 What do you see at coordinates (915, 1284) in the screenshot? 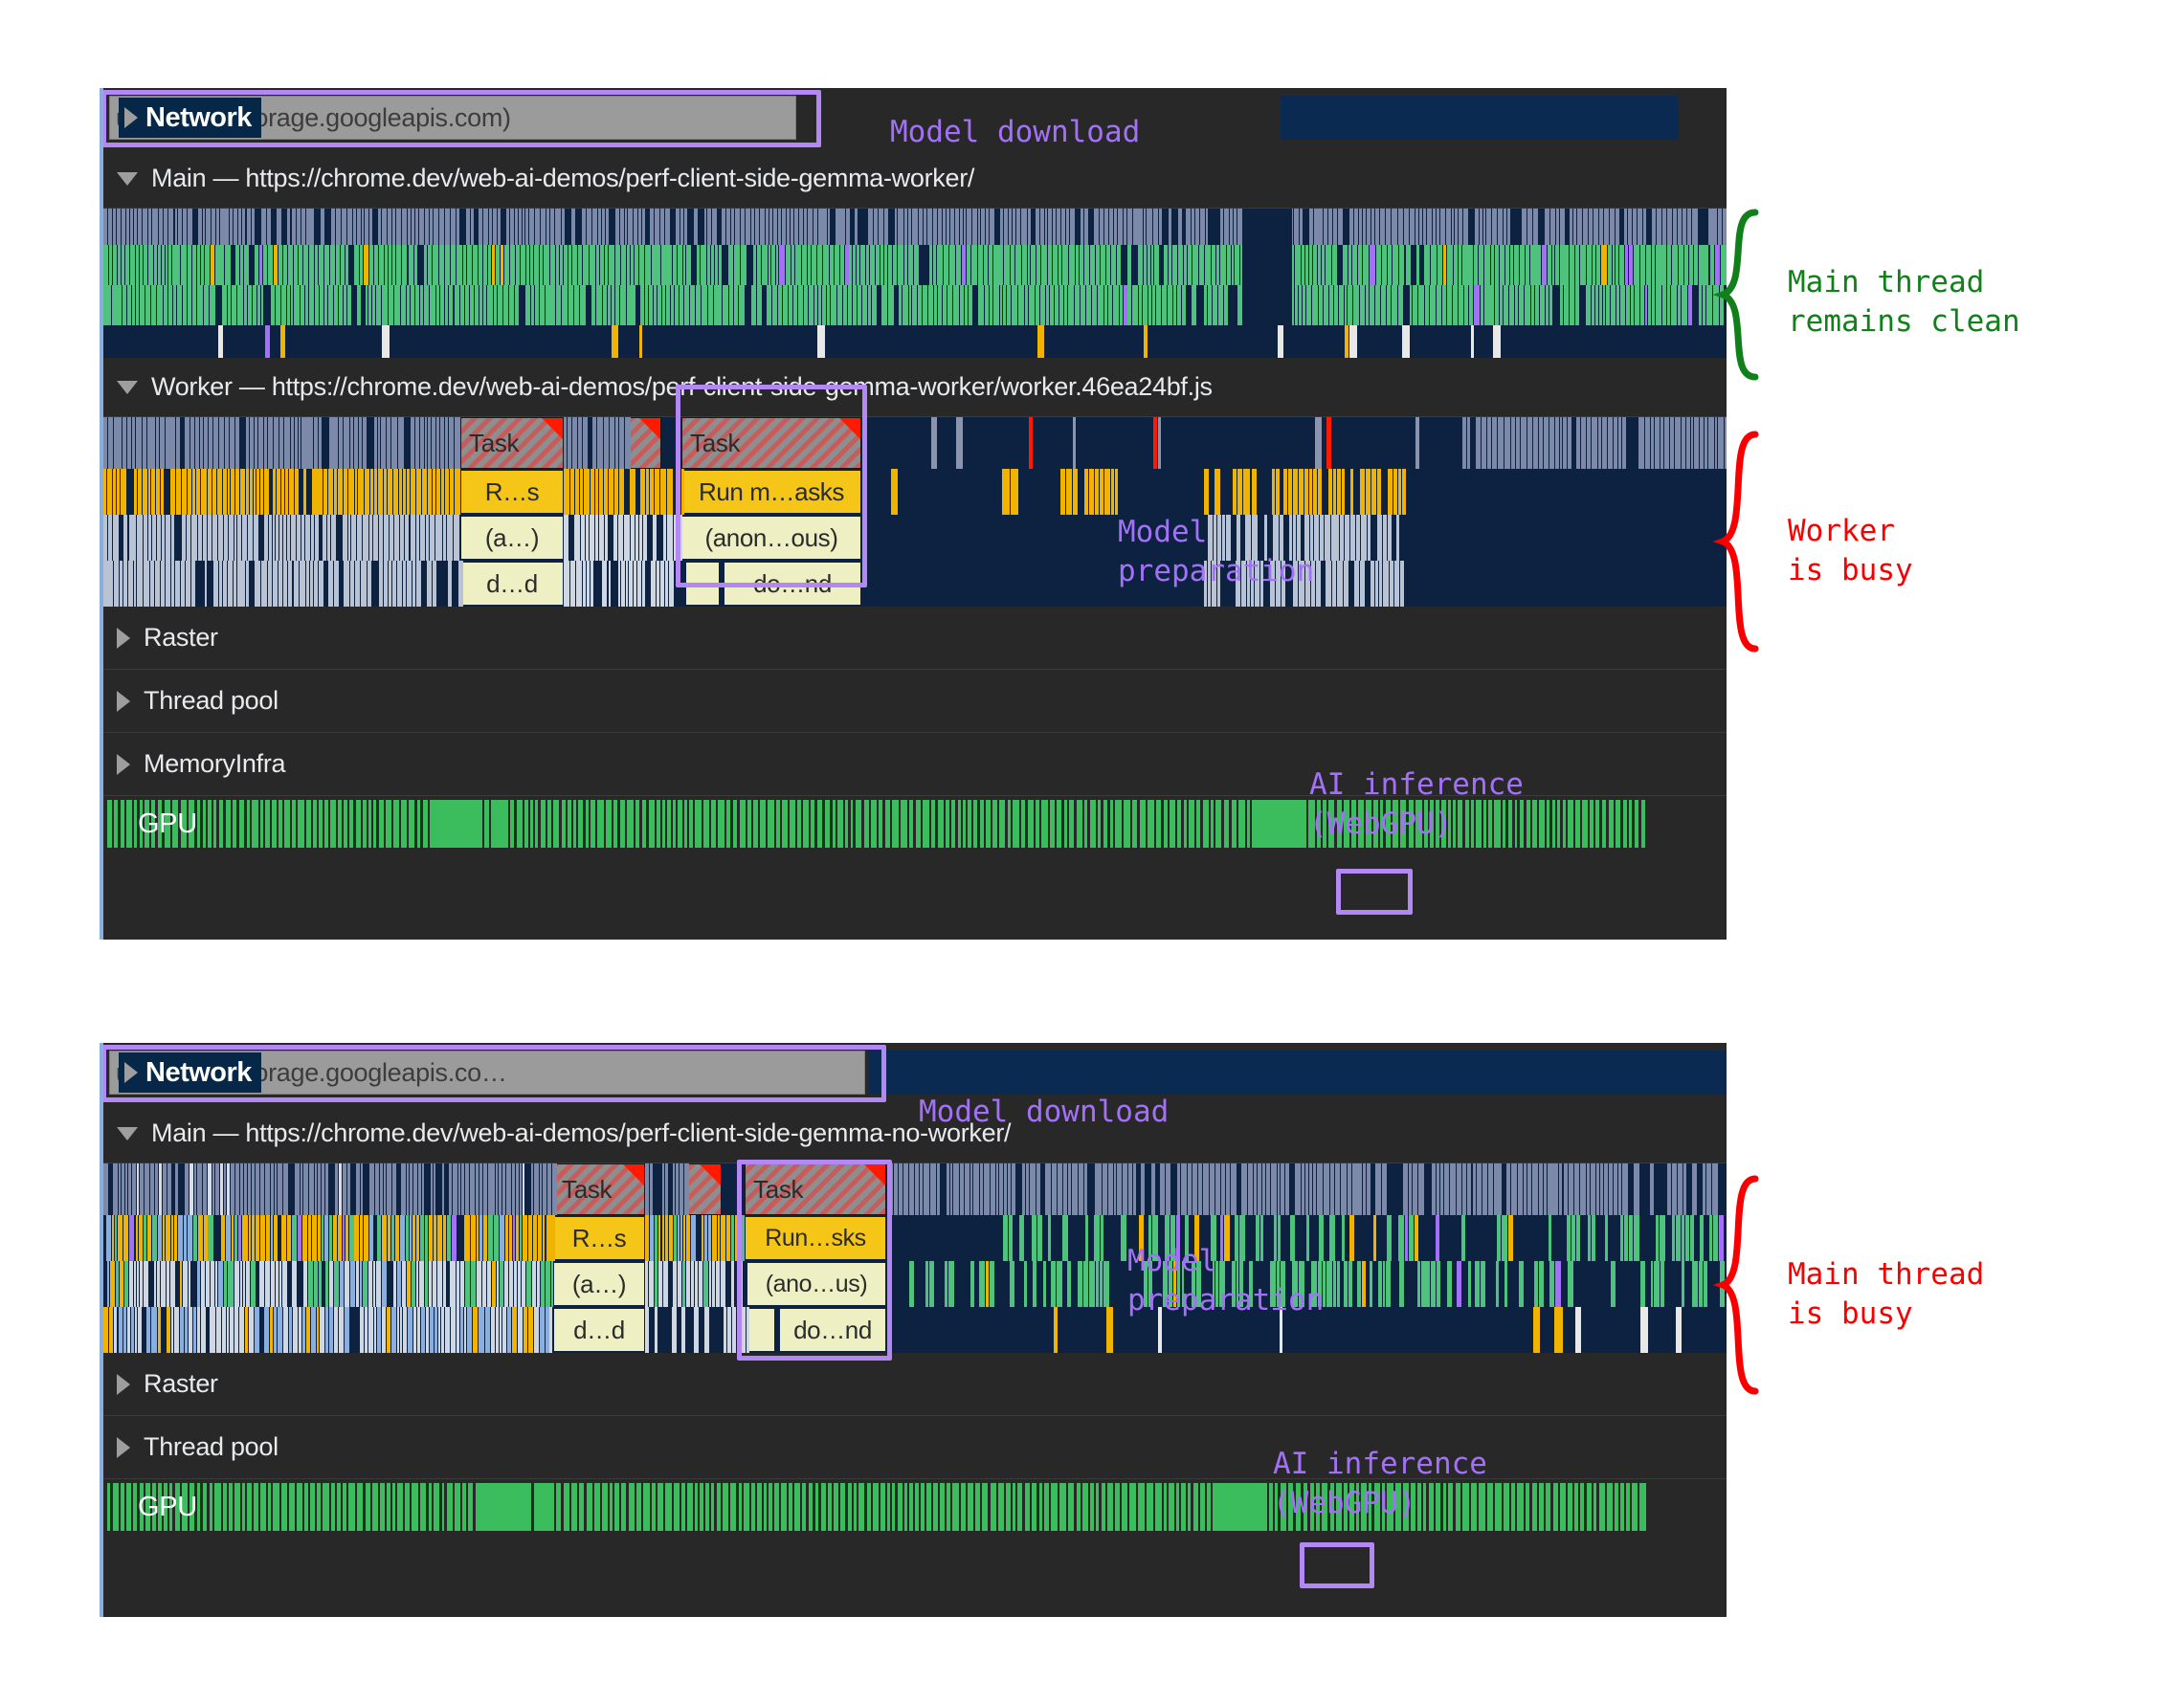
I see `main-flame-row-anon: (a…) (ano…us)` at bounding box center [915, 1284].